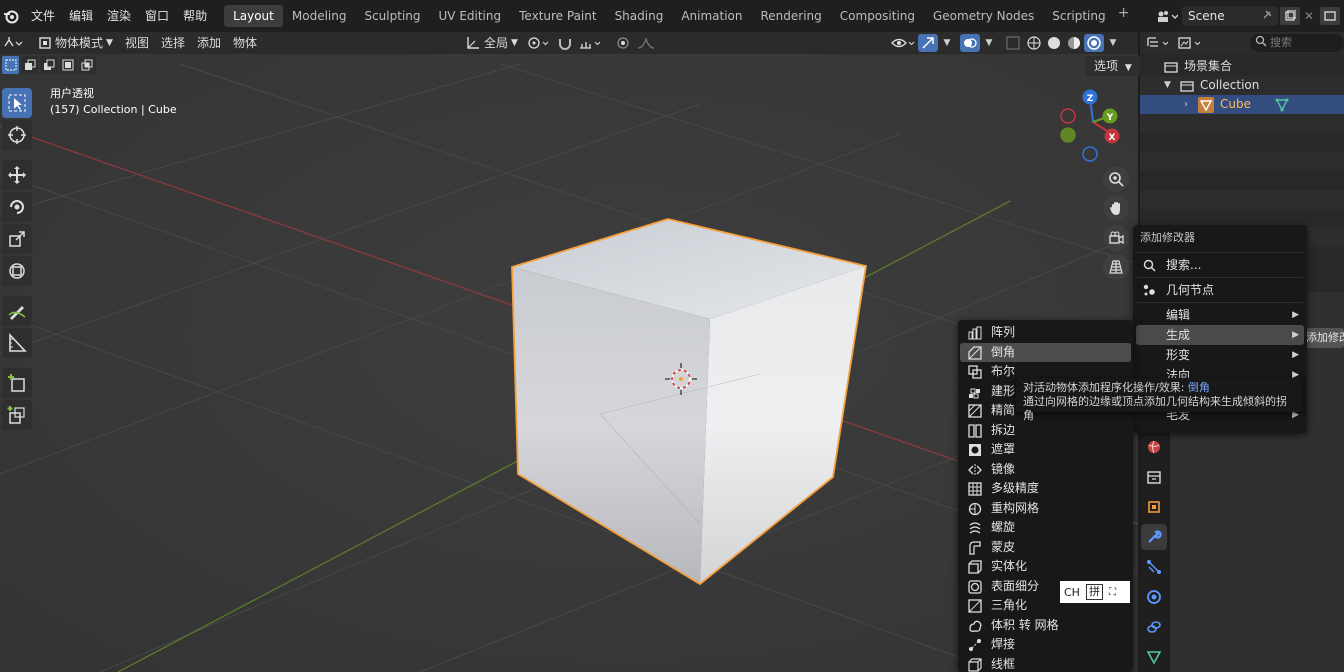 The width and height of the screenshot is (1344, 672). I want to click on display-mode-icon, so click(1191, 43).